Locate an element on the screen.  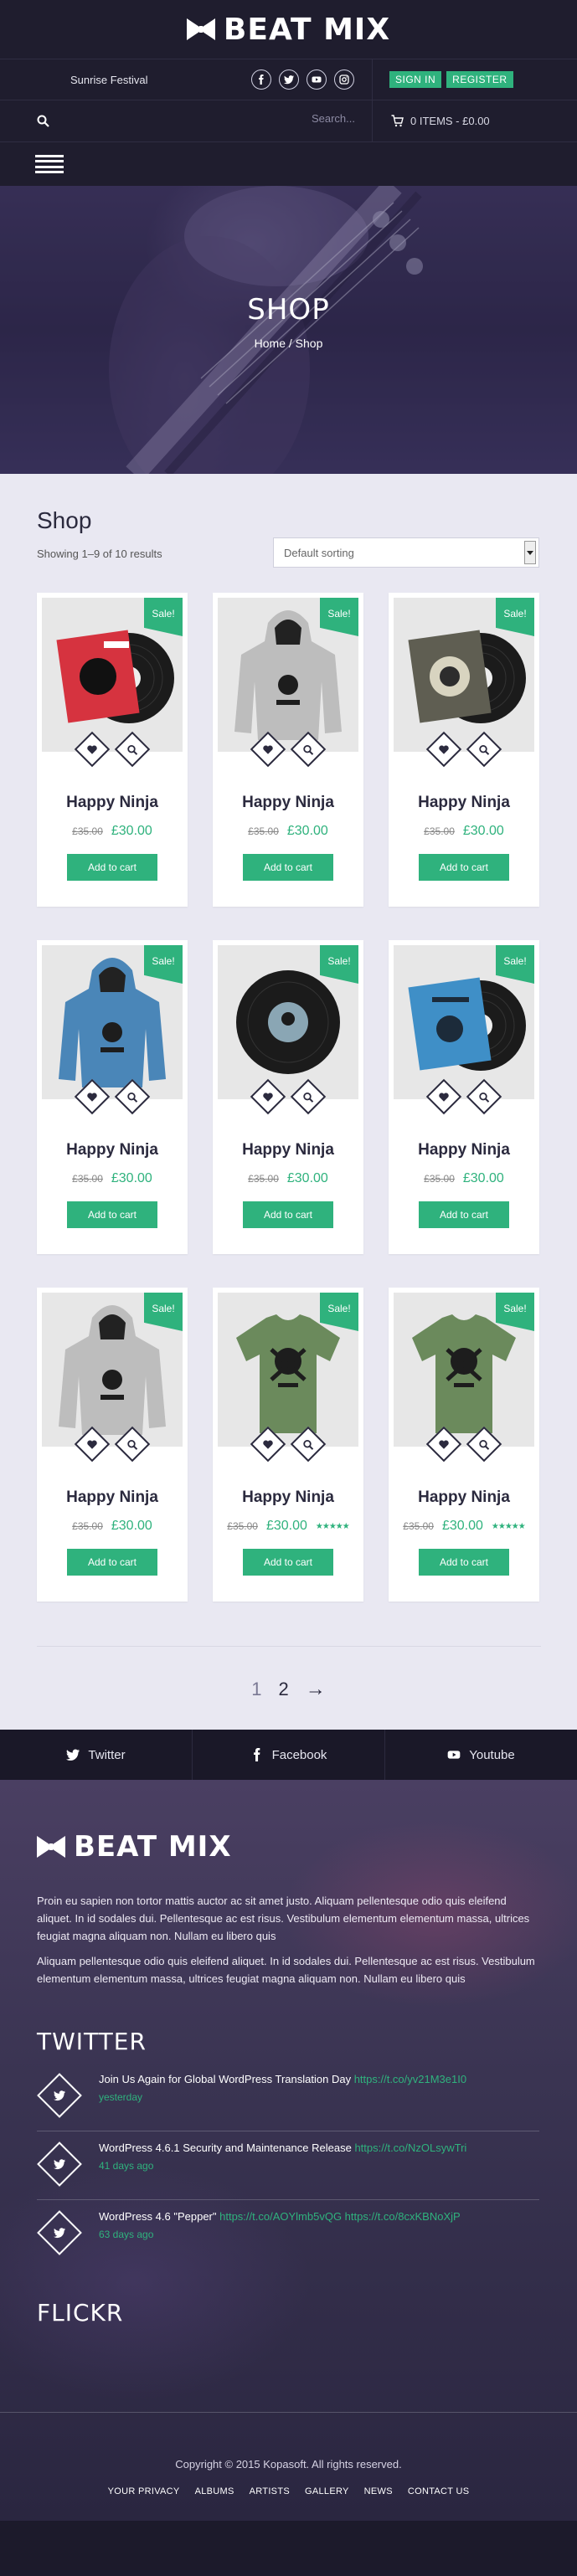
tweet-time: yesterday is located at coordinates (120, 2097).